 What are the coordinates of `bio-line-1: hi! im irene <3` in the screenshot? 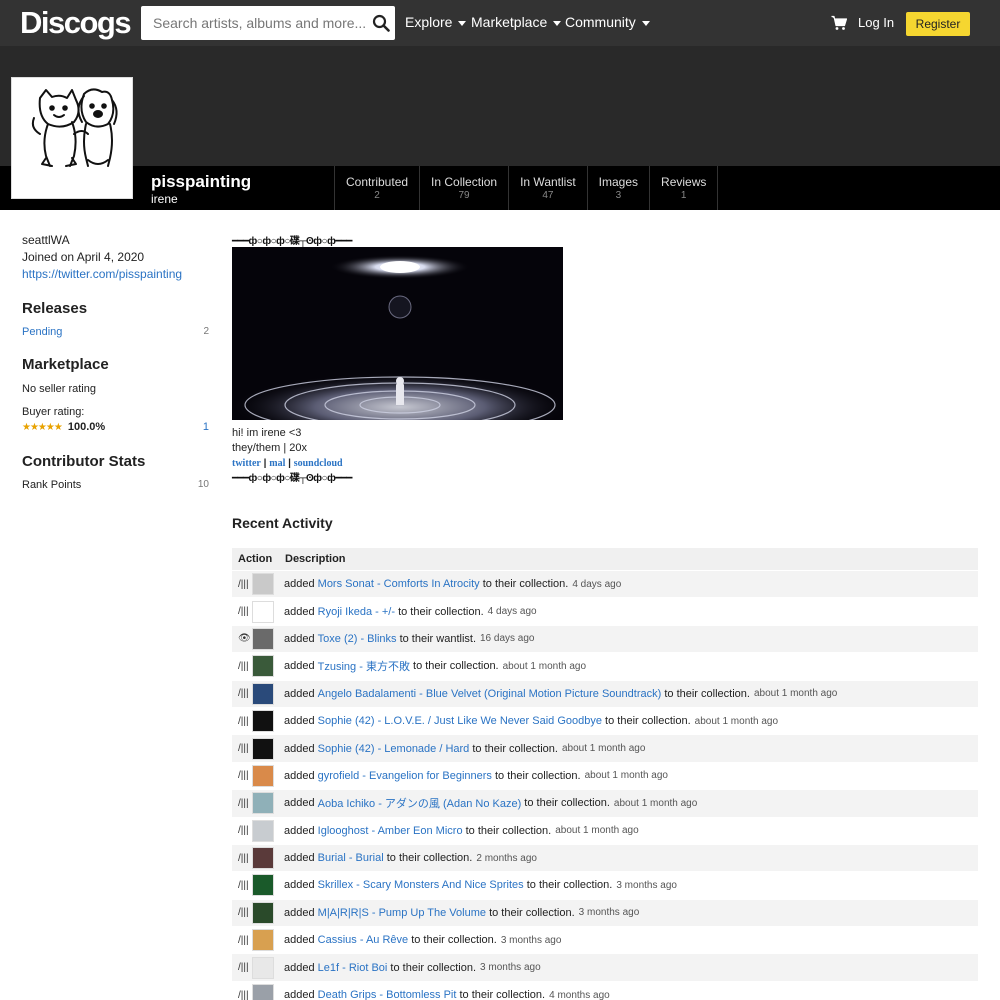 It's located at (267, 433).